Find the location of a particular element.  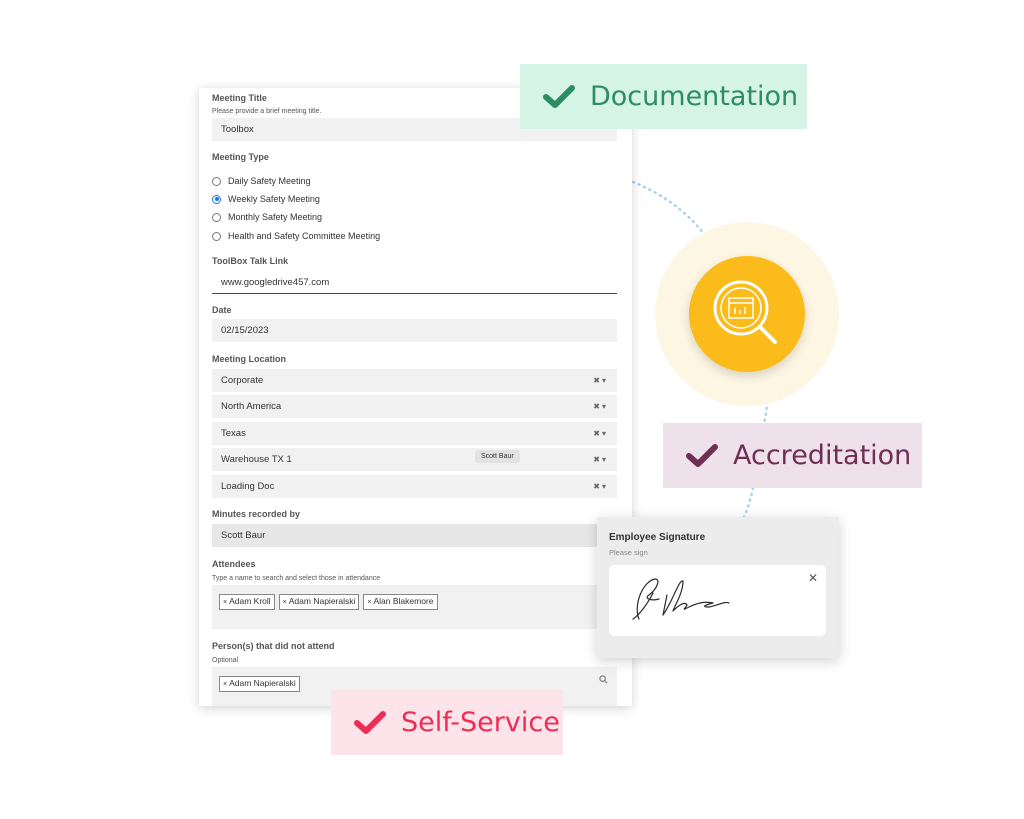

meeting-title-help: Please provide a brief meeting title. is located at coordinates (267, 111).